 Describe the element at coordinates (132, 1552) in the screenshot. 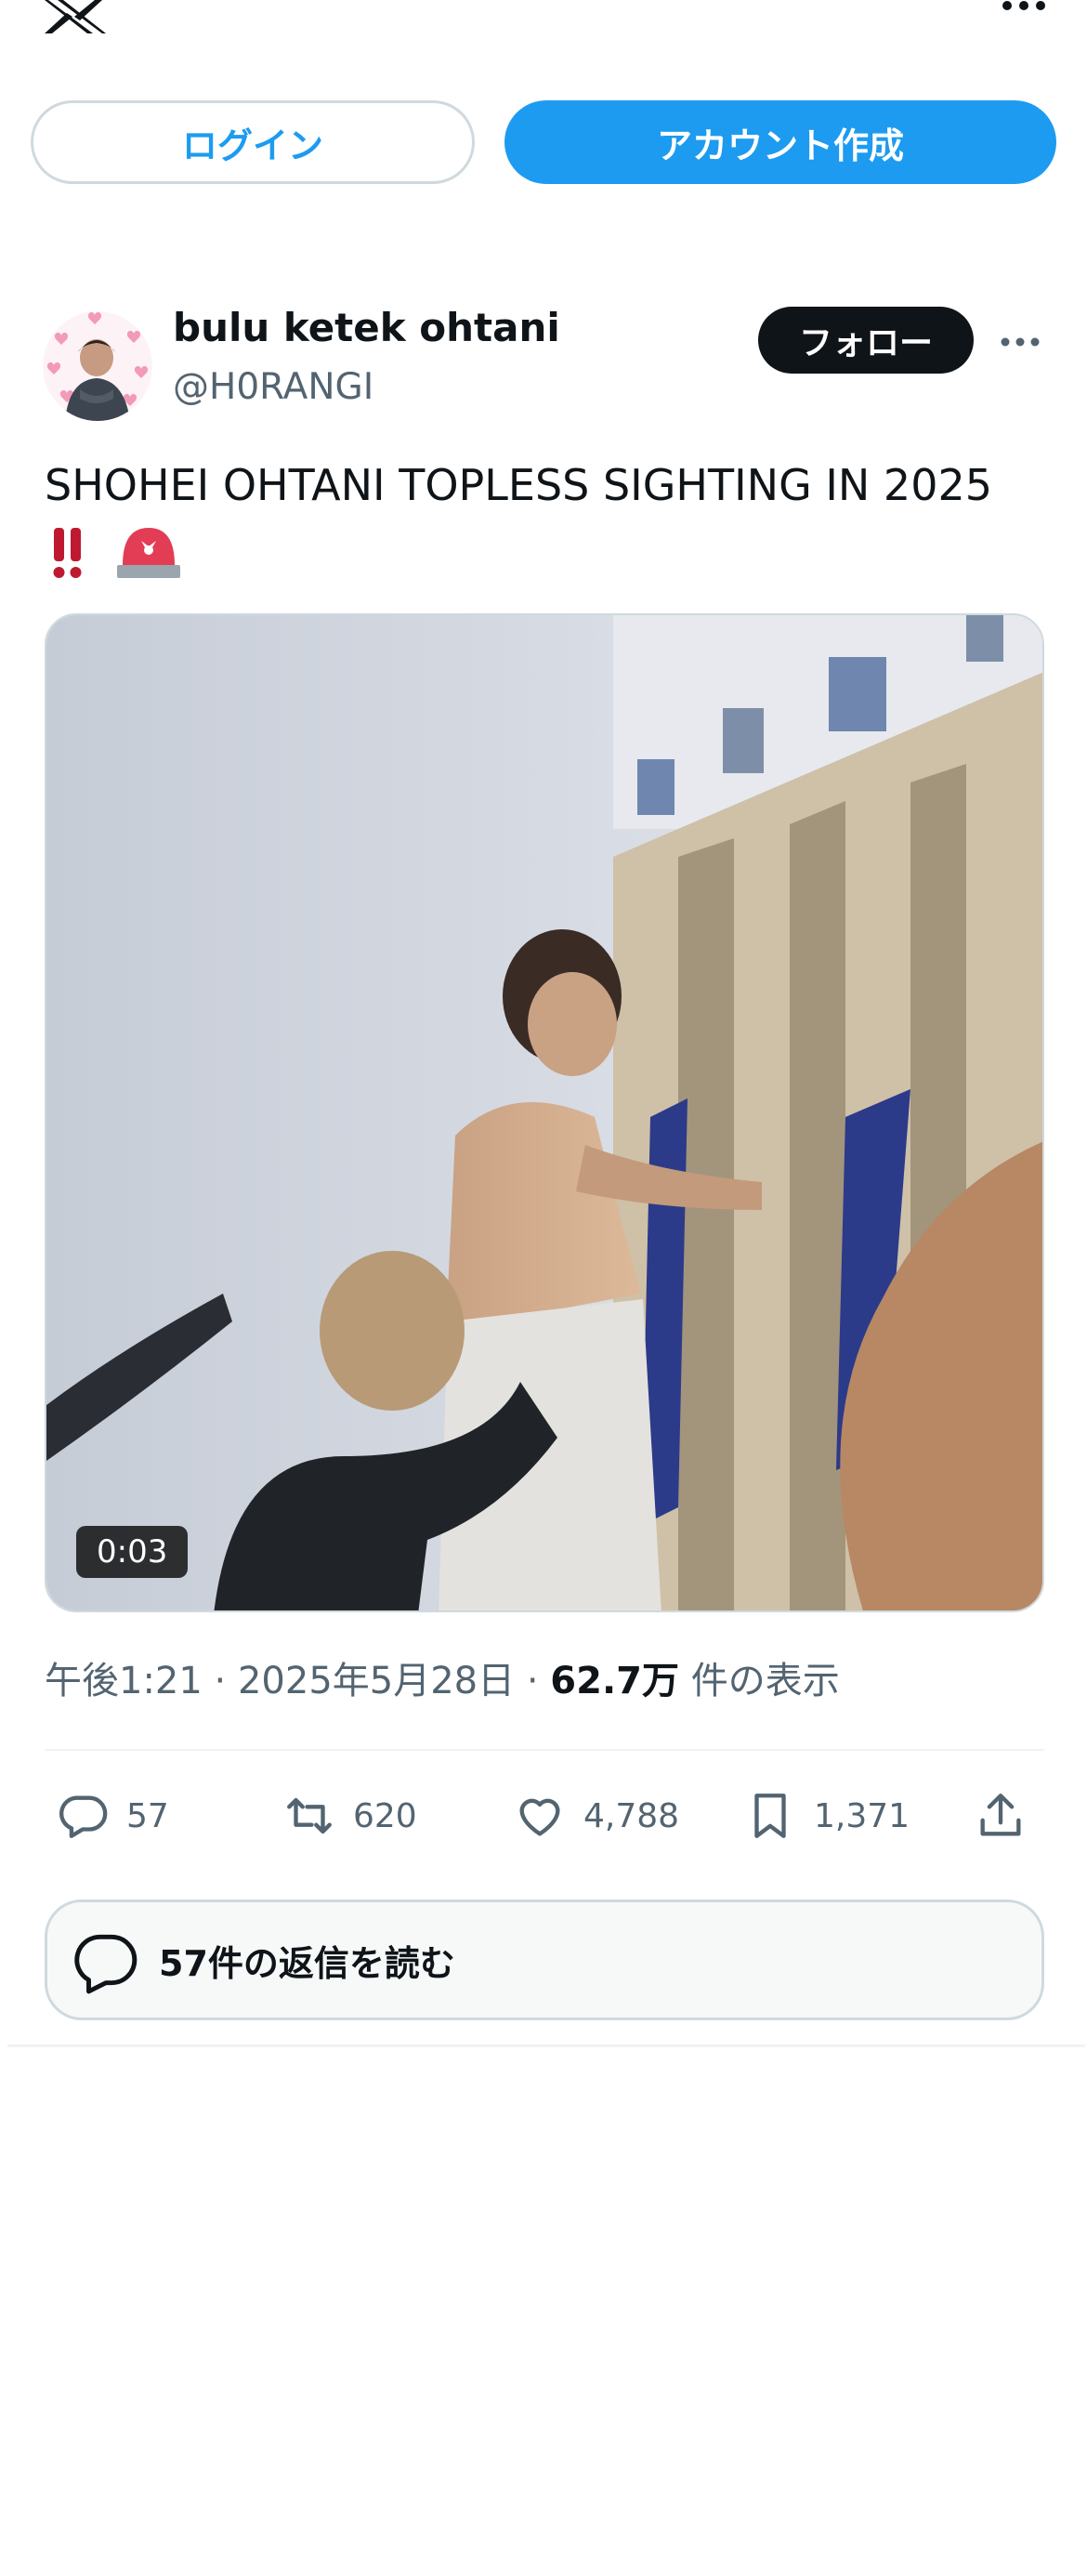

I see `video-duration-badge: 0:03` at that location.